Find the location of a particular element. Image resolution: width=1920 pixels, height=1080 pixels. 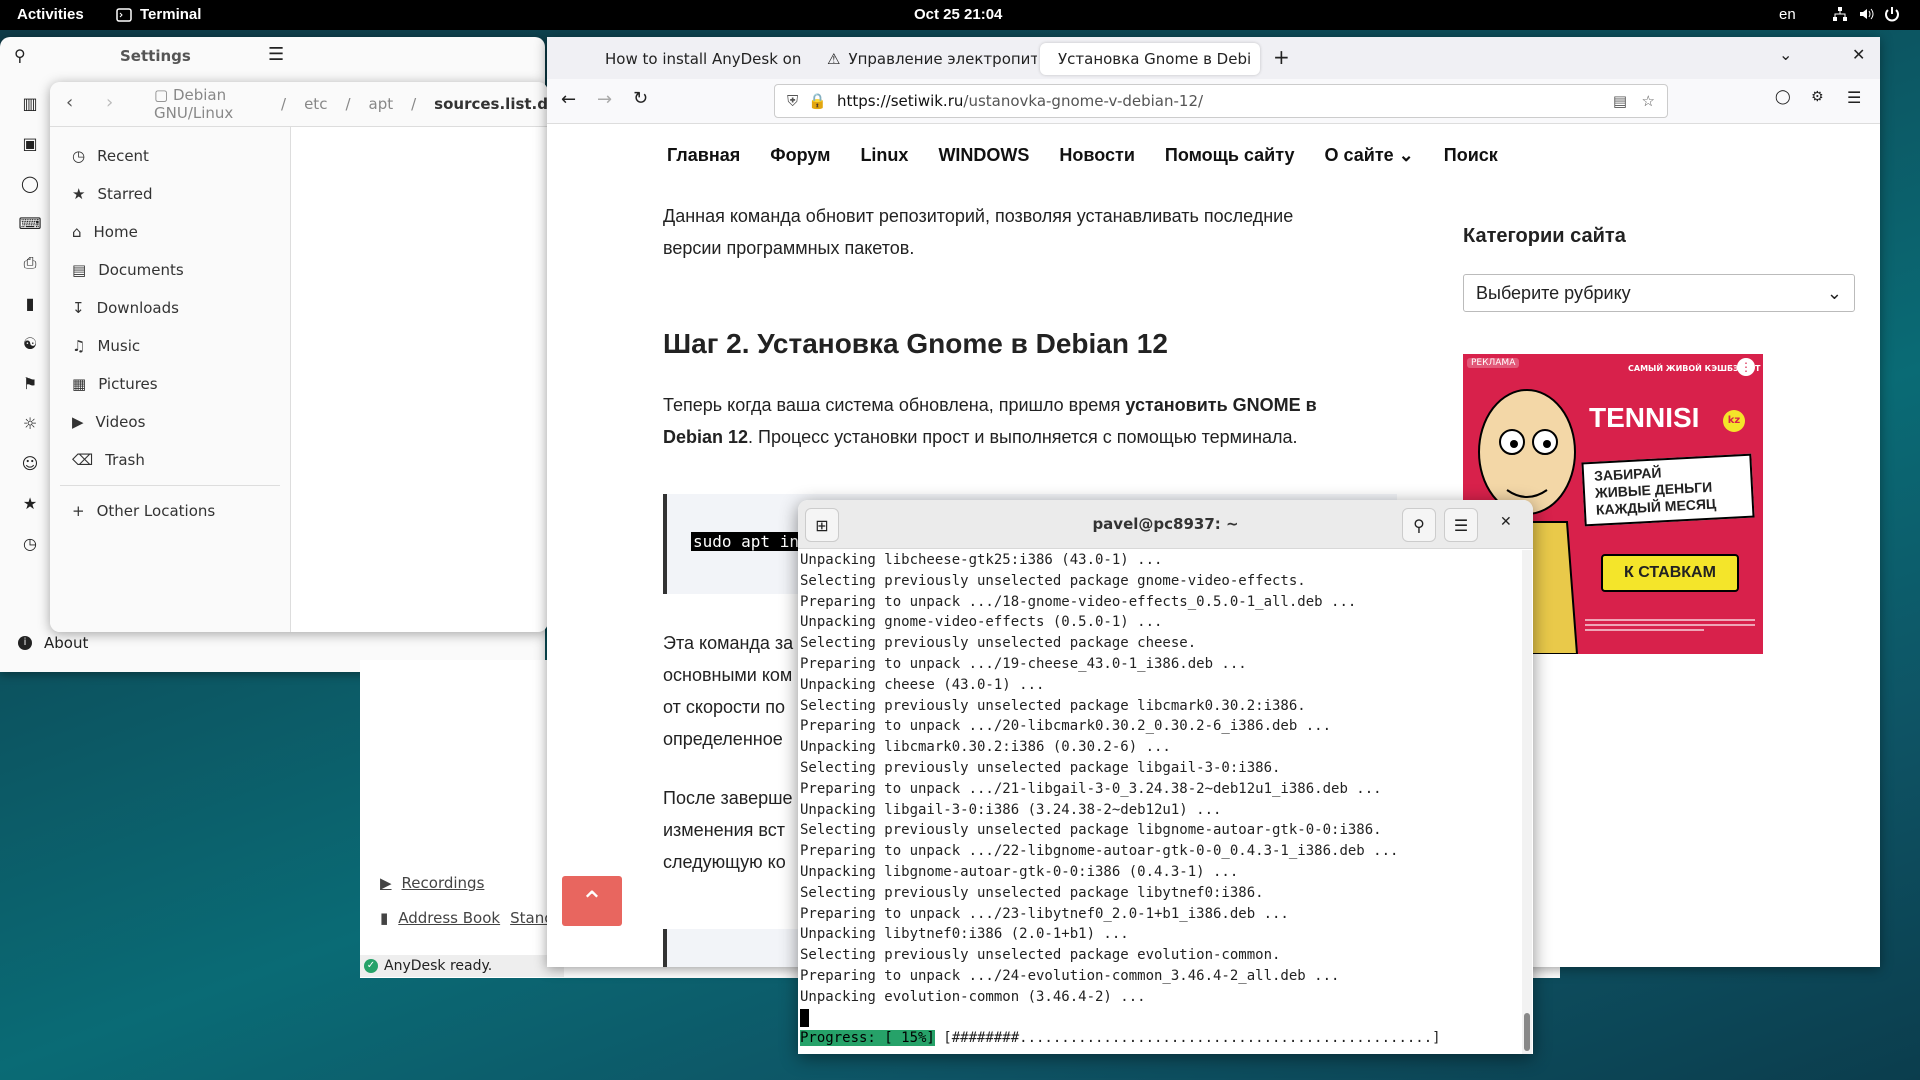

users-category-icon: ☺ is located at coordinates (30, 463).